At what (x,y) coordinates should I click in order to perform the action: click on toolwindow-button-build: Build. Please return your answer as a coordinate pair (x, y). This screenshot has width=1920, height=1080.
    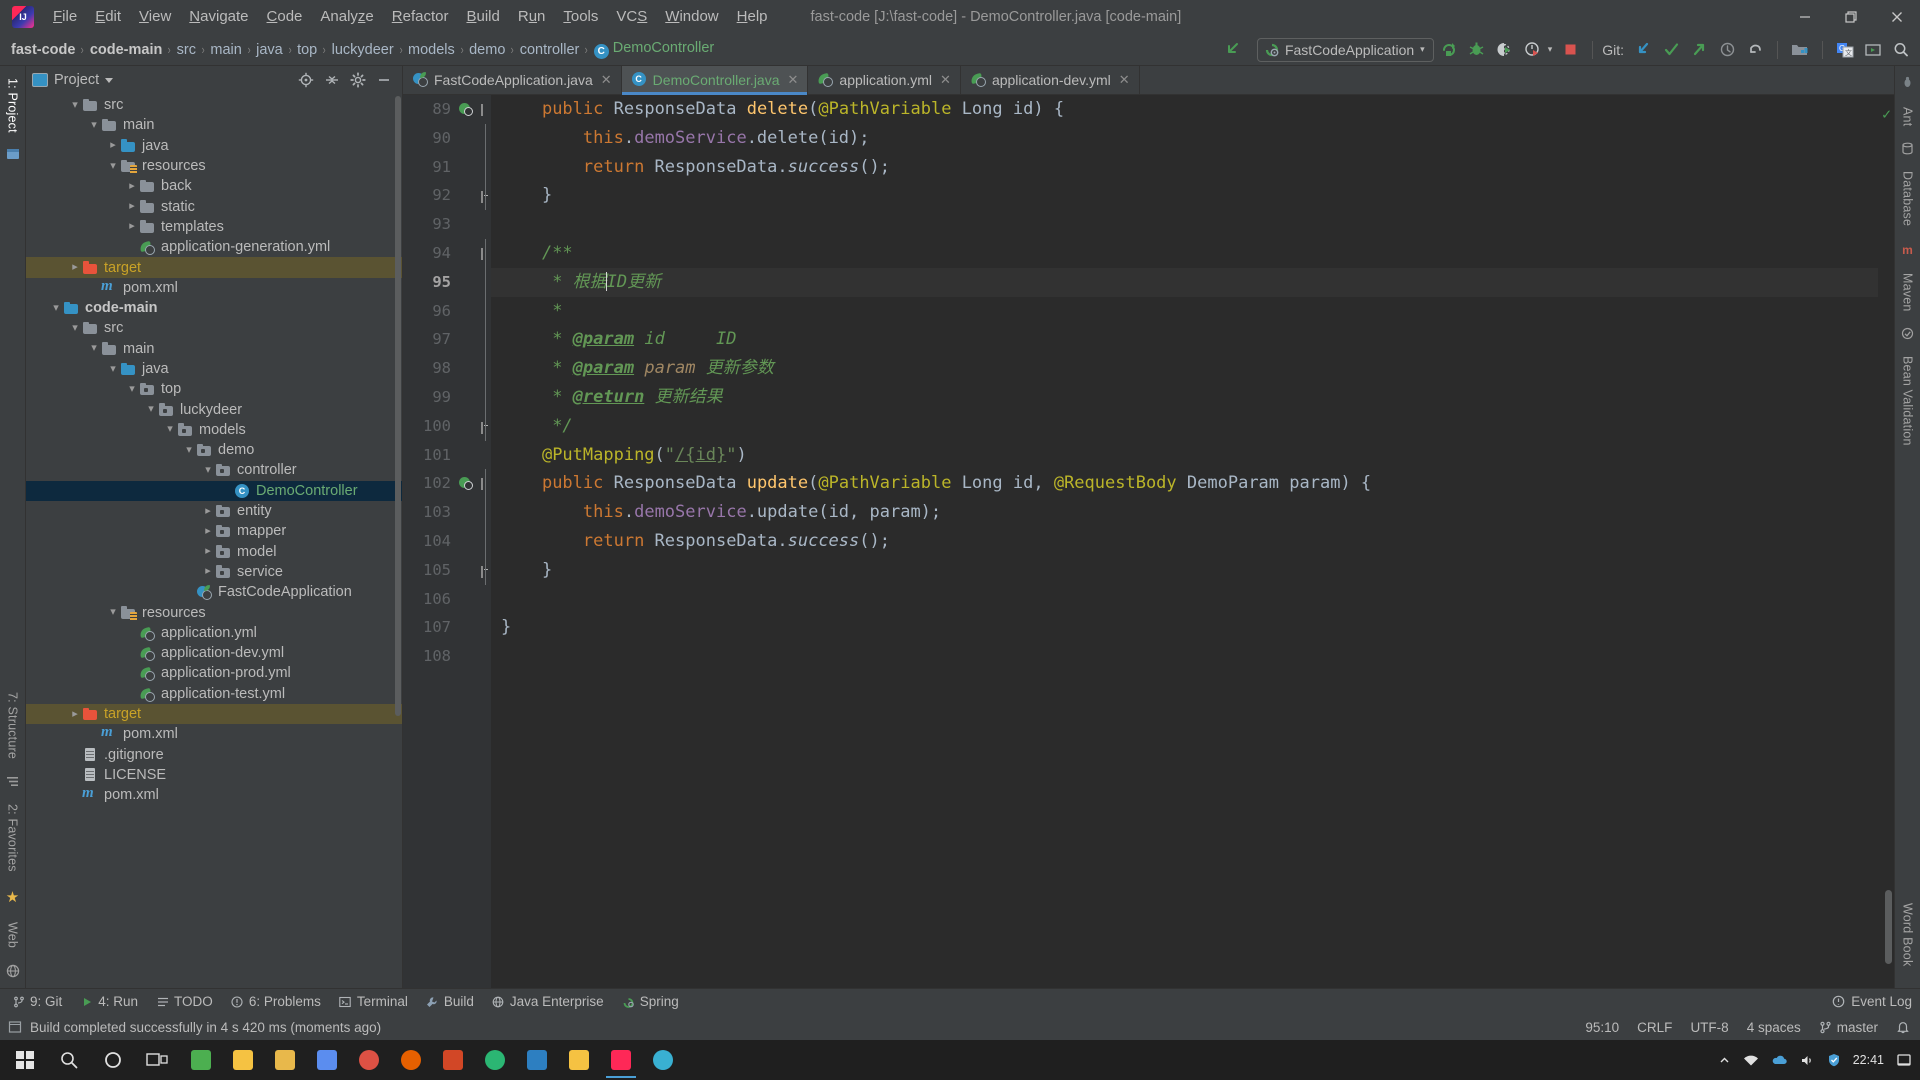
    Looking at the image, I should click on (450, 1001).